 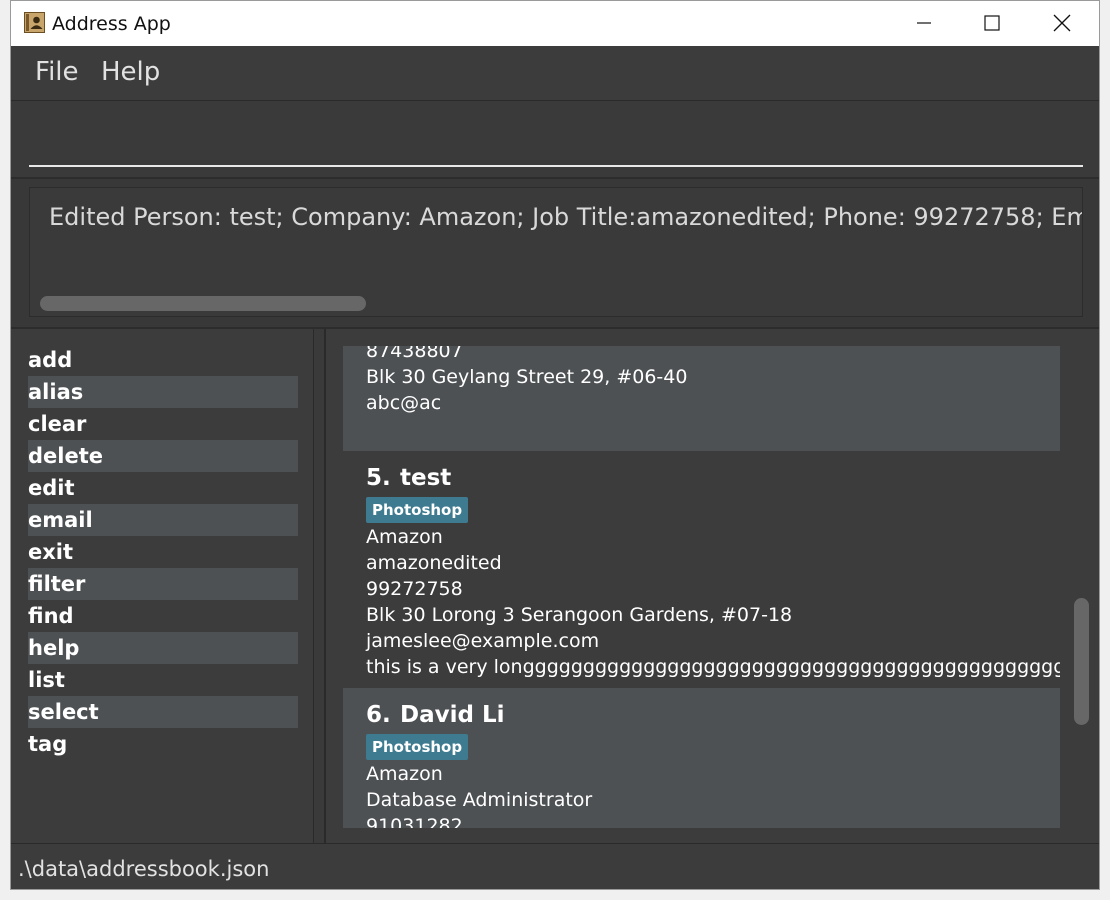 What do you see at coordinates (163, 520) in the screenshot?
I see `command-item-email: email` at bounding box center [163, 520].